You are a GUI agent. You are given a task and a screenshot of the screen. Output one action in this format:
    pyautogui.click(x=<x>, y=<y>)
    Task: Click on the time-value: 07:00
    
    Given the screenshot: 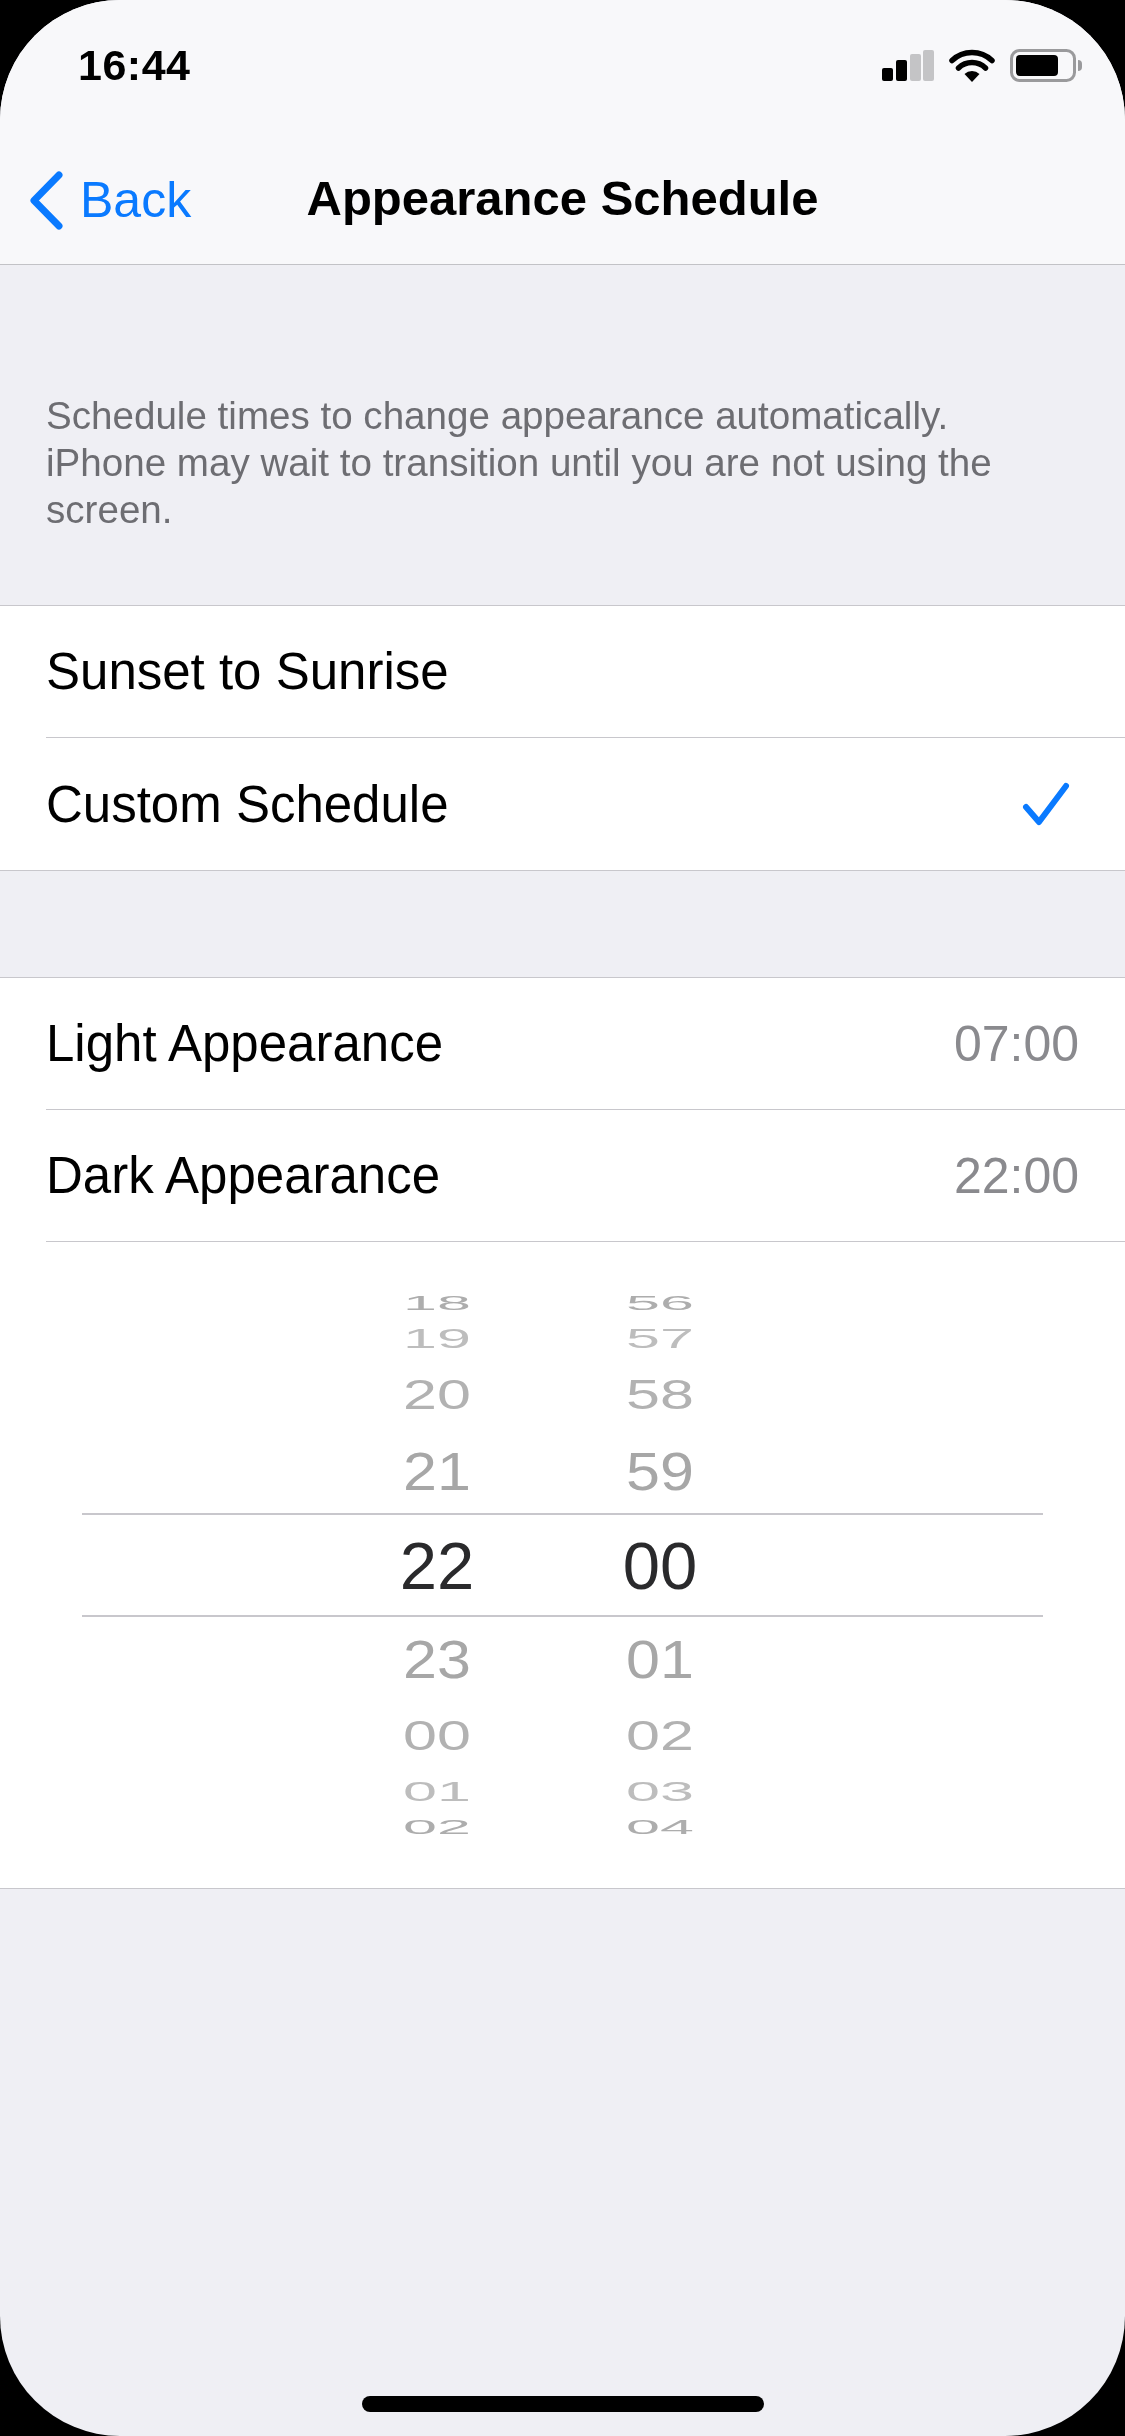 What is the action you would take?
    pyautogui.click(x=1016, y=1043)
    